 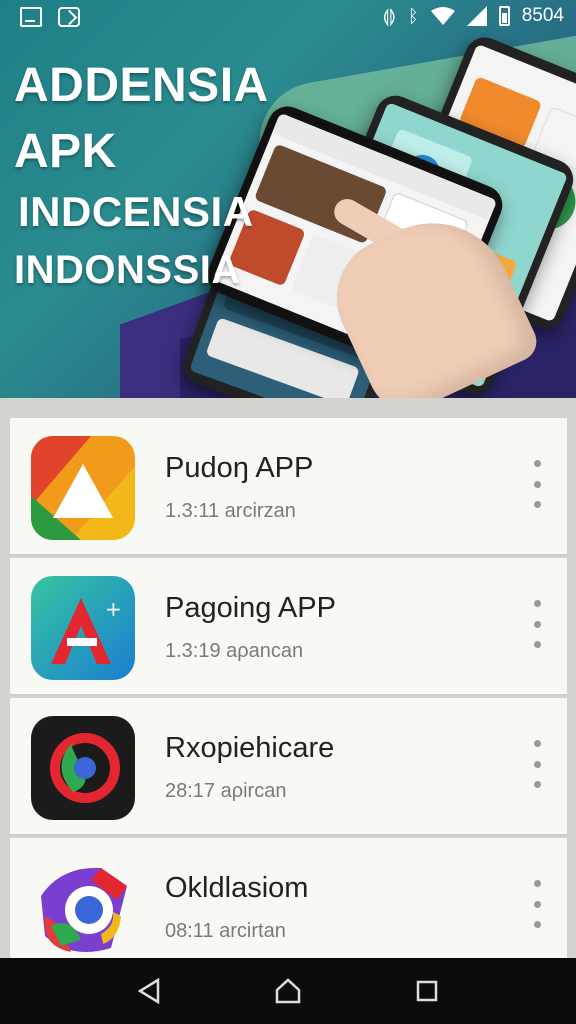 I want to click on bluetooth-icon: ᛒ, so click(x=413, y=16).